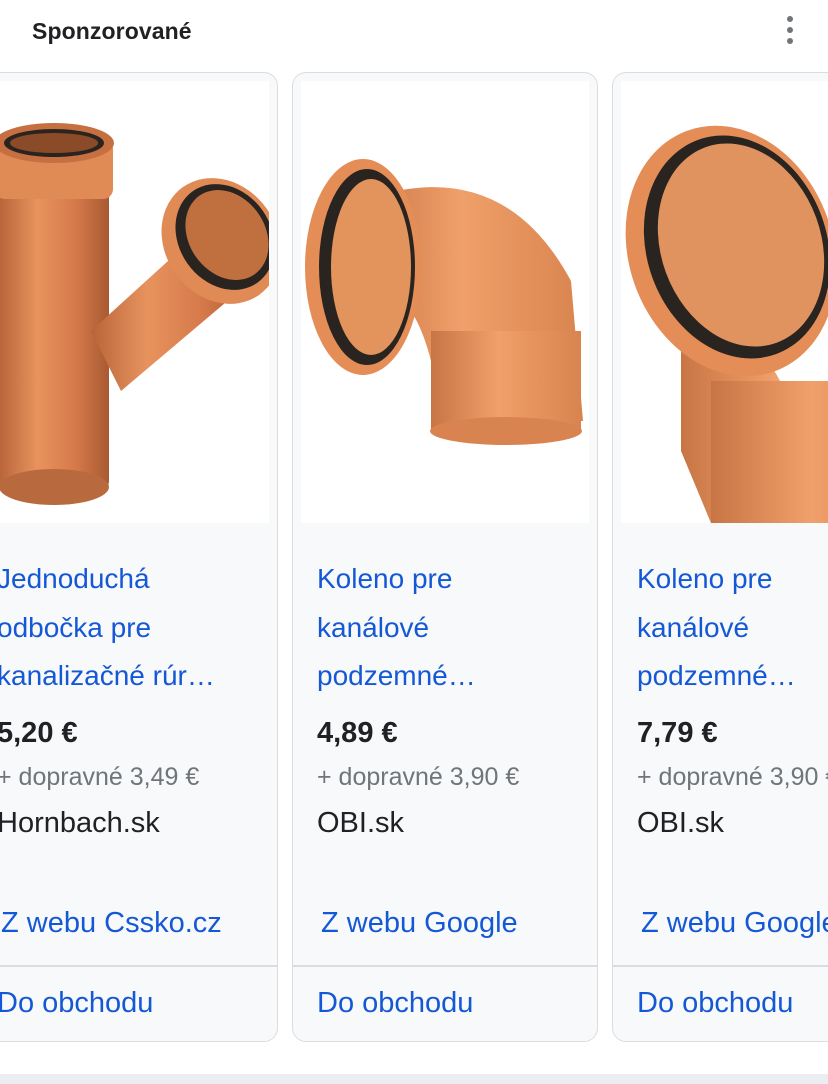 The height and width of the screenshot is (1084, 828). I want to click on title-line: odbočka pre, so click(76, 627).